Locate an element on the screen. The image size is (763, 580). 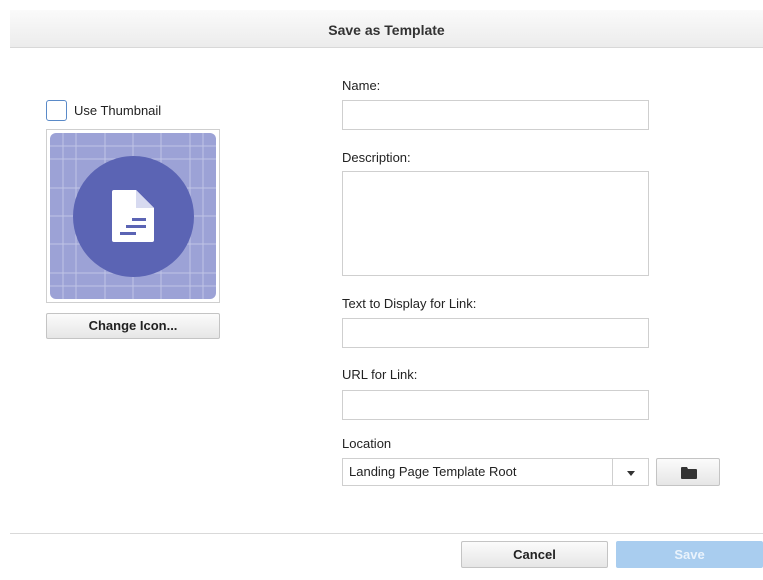
use-thumbnail-row: Use Thumbnail is located at coordinates (103, 110).